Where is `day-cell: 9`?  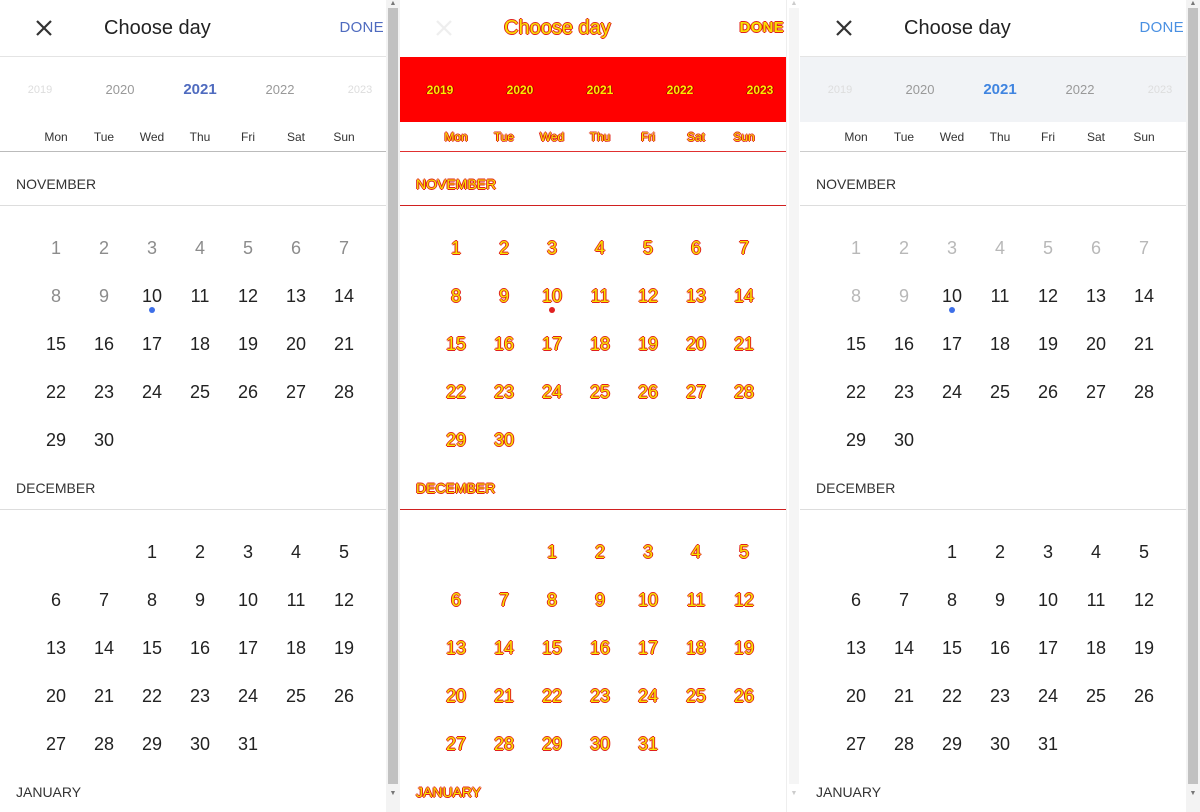 day-cell: 9 is located at coordinates (200, 600).